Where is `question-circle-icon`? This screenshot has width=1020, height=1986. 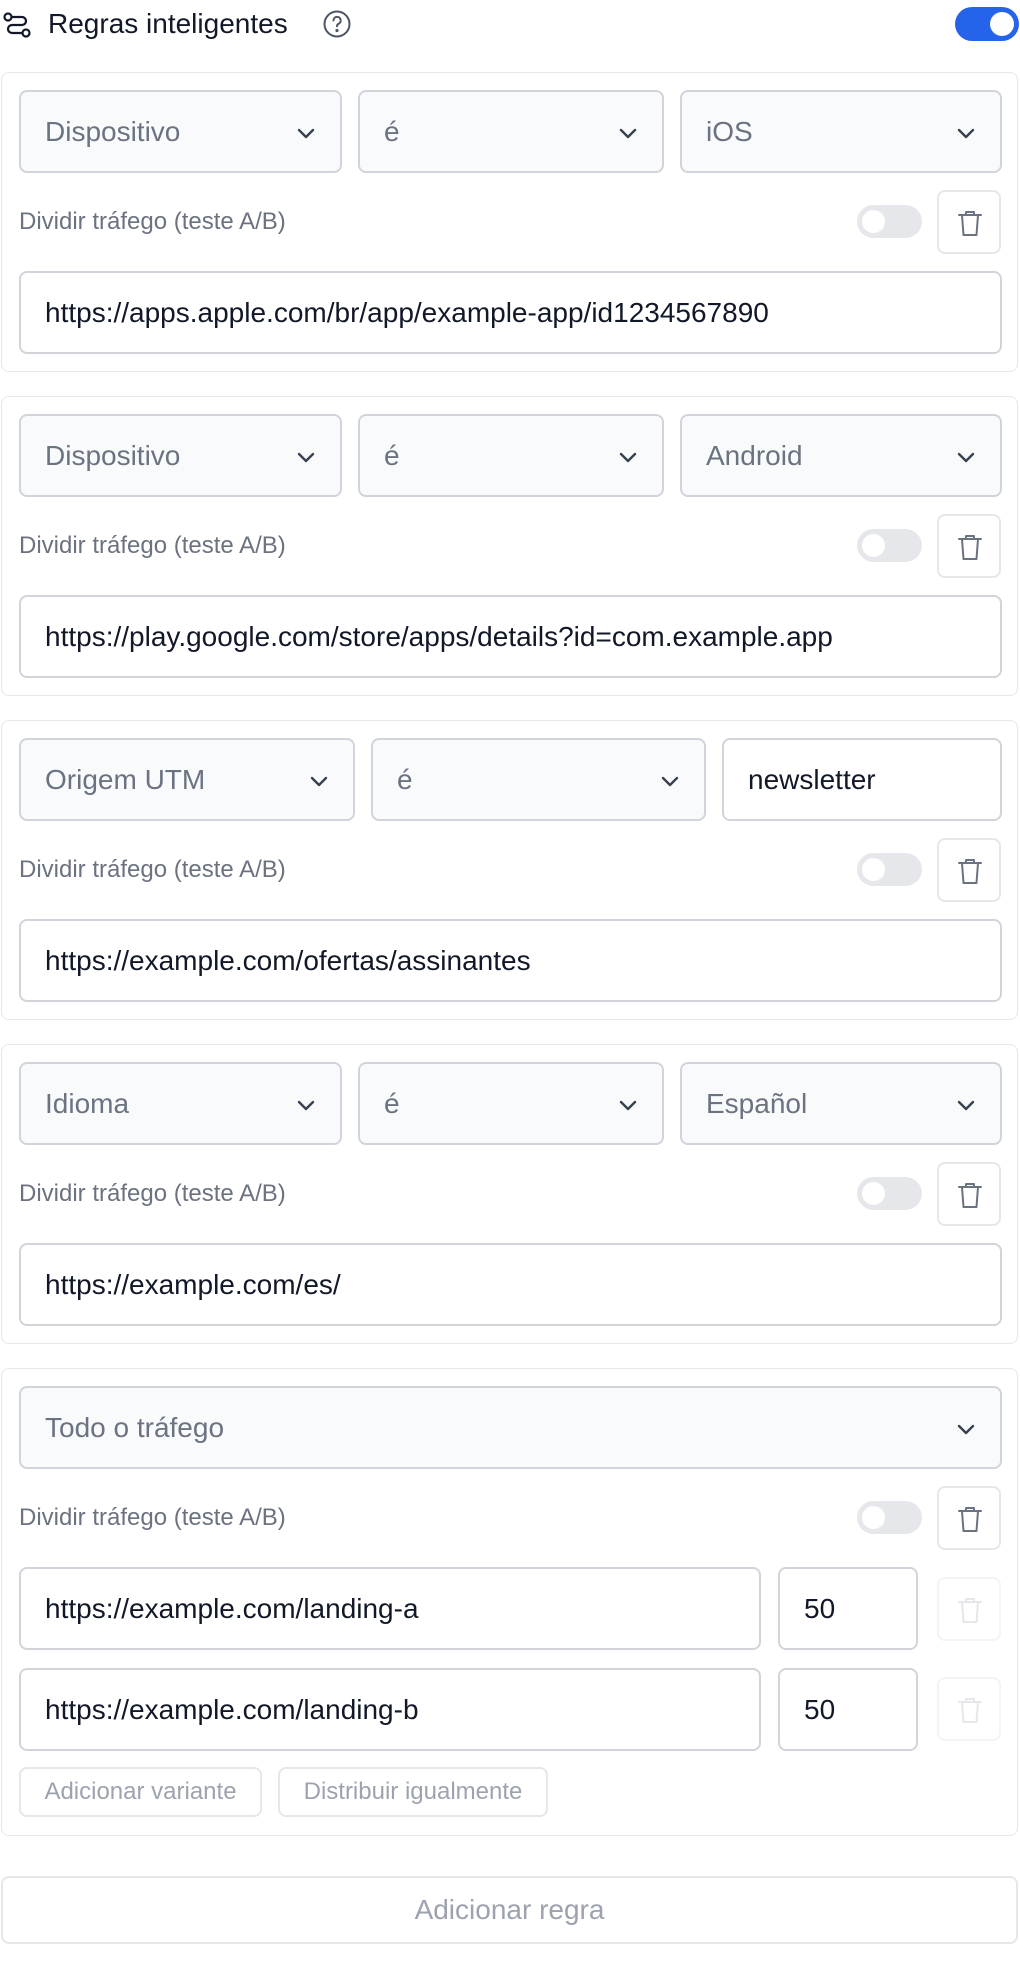
question-circle-icon is located at coordinates (337, 24).